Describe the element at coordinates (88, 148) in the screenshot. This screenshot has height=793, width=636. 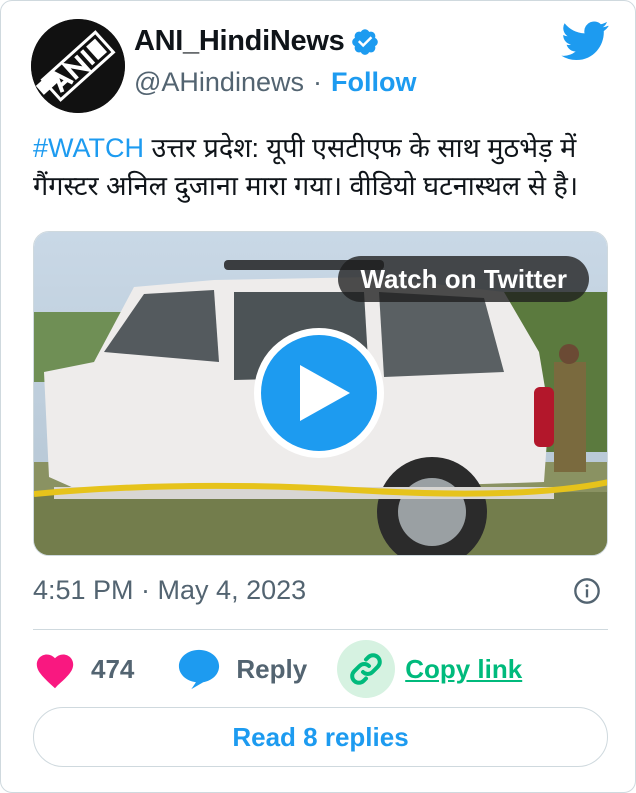
I see `hashtag-link: #WATCH` at that location.